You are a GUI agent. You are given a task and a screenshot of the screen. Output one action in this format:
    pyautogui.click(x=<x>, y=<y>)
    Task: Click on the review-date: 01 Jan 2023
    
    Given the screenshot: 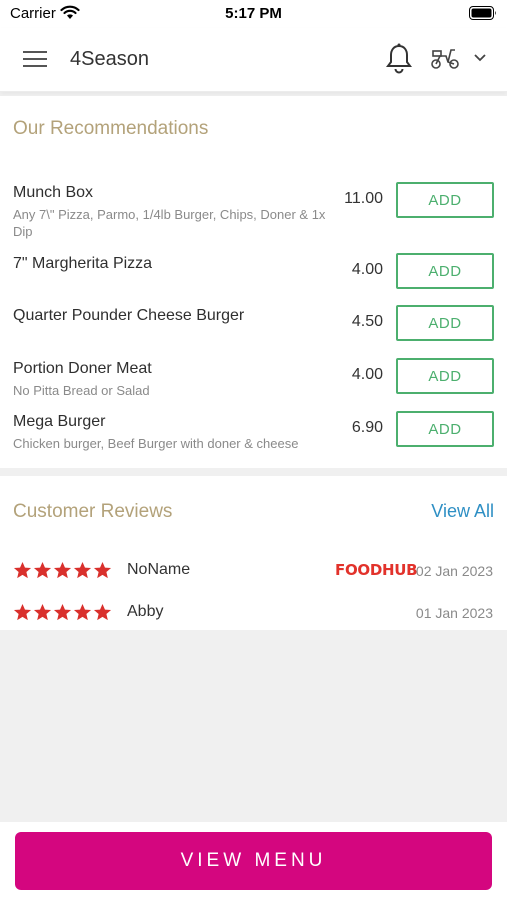 What is the action you would take?
    pyautogui.click(x=454, y=613)
    